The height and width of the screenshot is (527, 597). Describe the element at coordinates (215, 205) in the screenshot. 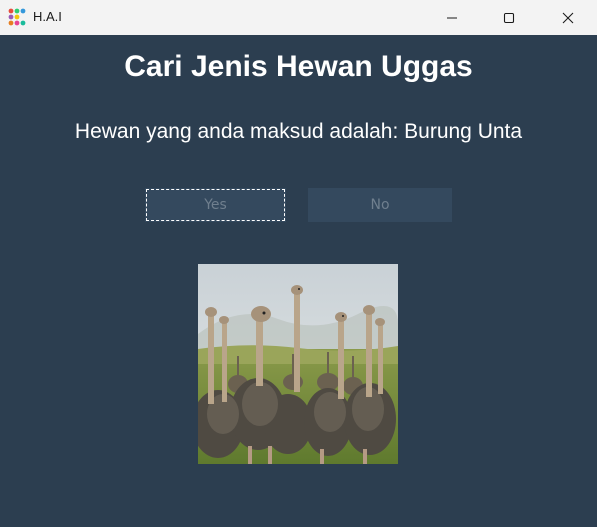

I see `yes-button: Yes` at that location.